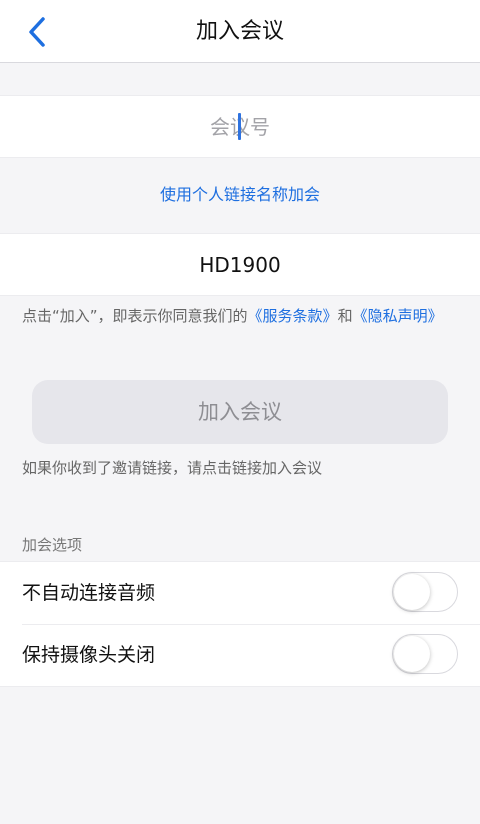 The width and height of the screenshot is (480, 824). Describe the element at coordinates (398, 316) in the screenshot. I see `privacy-statement-link: 《隐私声明》` at that location.